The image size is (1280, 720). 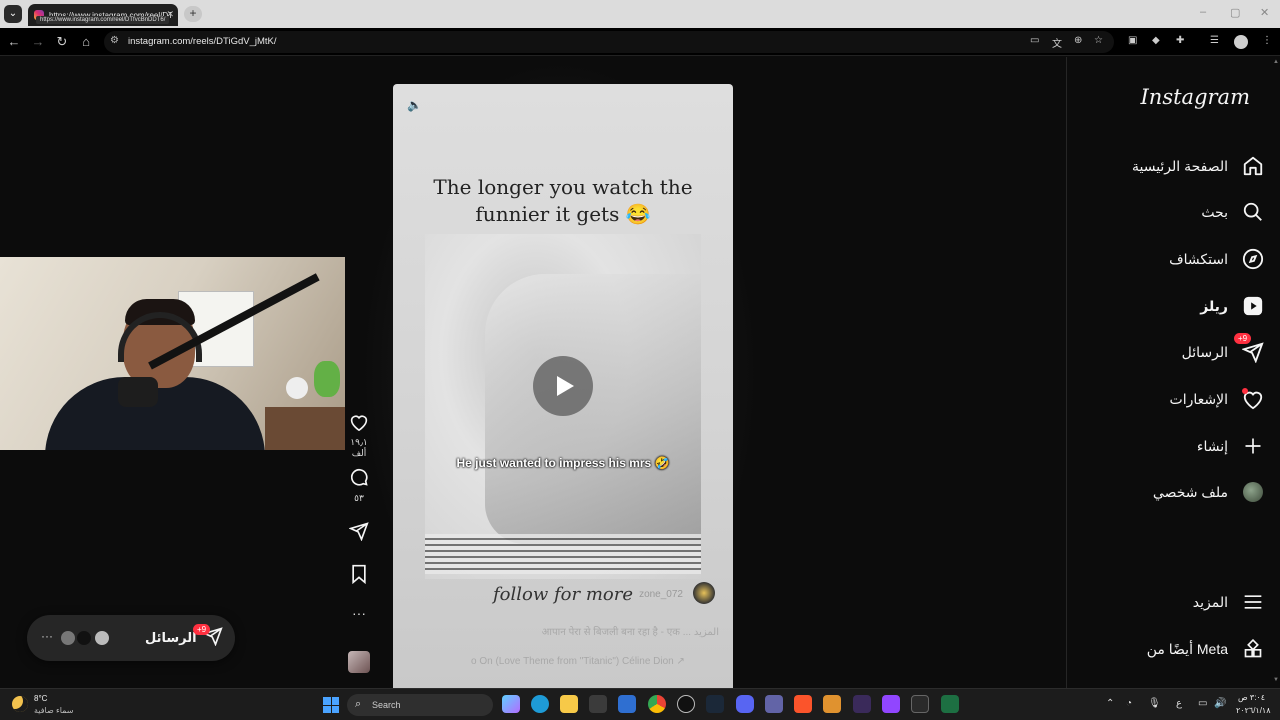 What do you see at coordinates (359, 436) in the screenshot?
I see `like-button: ١٩٫١ ألف` at bounding box center [359, 436].